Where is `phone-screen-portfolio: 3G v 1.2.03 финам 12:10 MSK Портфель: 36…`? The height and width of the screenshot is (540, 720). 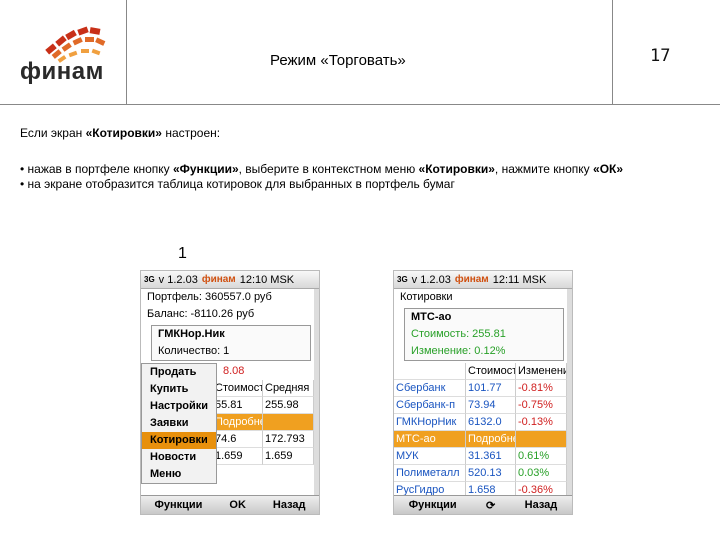
phone-screen-portfolio: 3G v 1.2.03 финам 12:10 MSK Портфель: 36… is located at coordinates (230, 392).